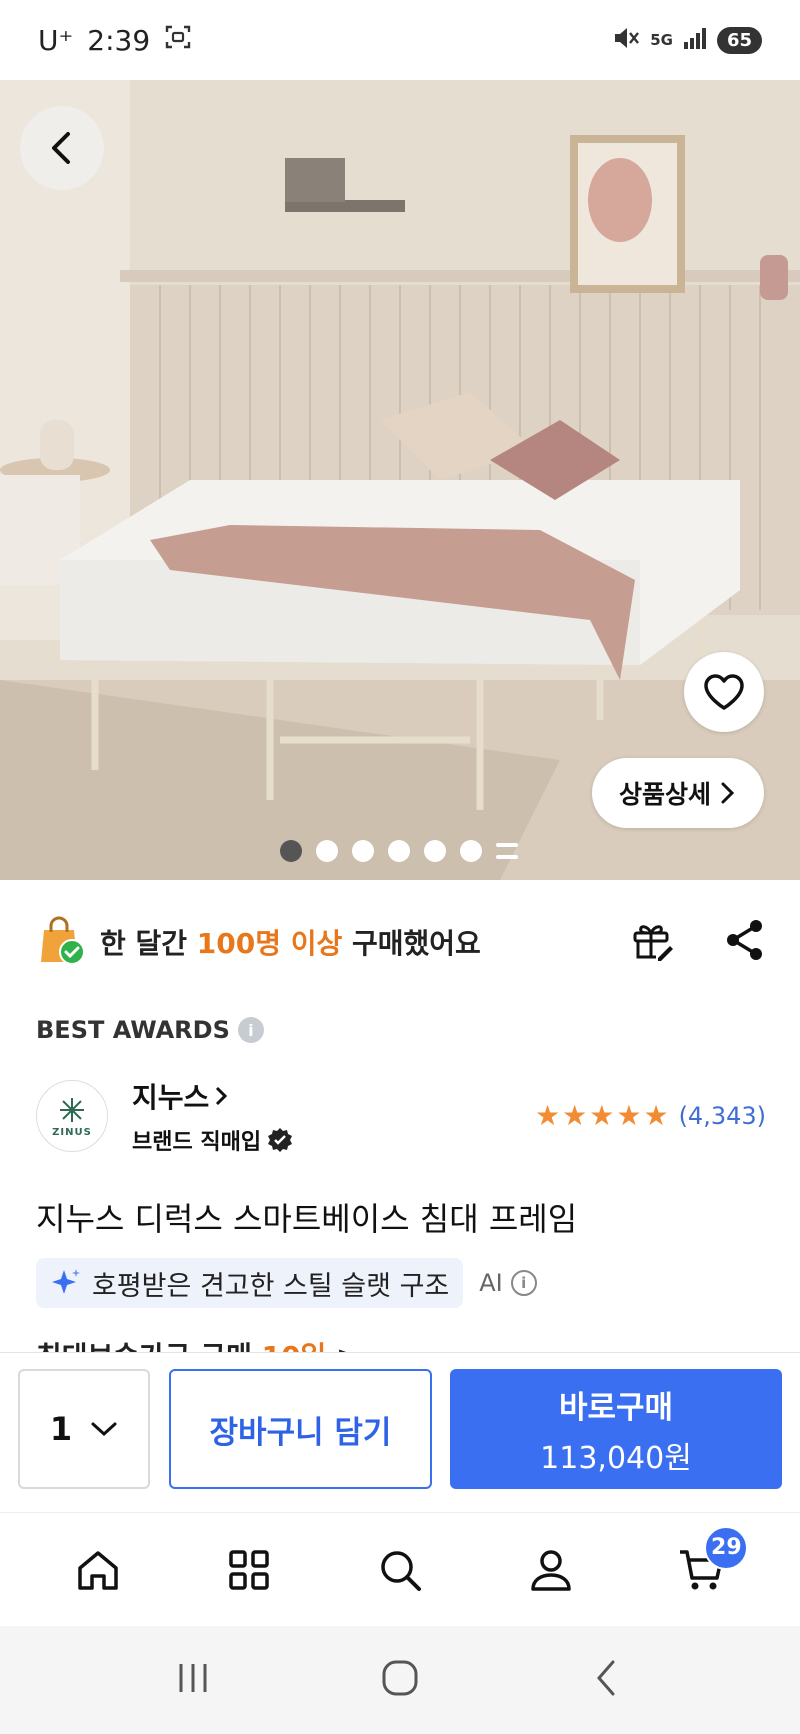 Image resolution: width=800 pixels, height=1734 pixels. I want to click on bottom-nav: 29, so click(400, 1569).